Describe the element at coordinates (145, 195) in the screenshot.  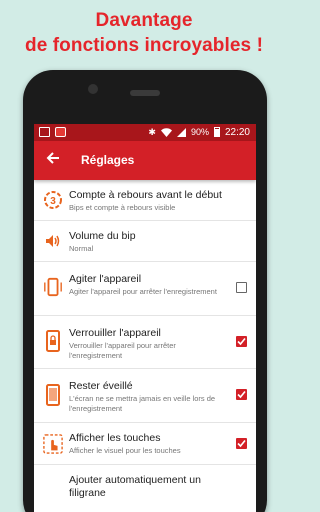
I see `setting-title: Compte à rebours avant le début` at that location.